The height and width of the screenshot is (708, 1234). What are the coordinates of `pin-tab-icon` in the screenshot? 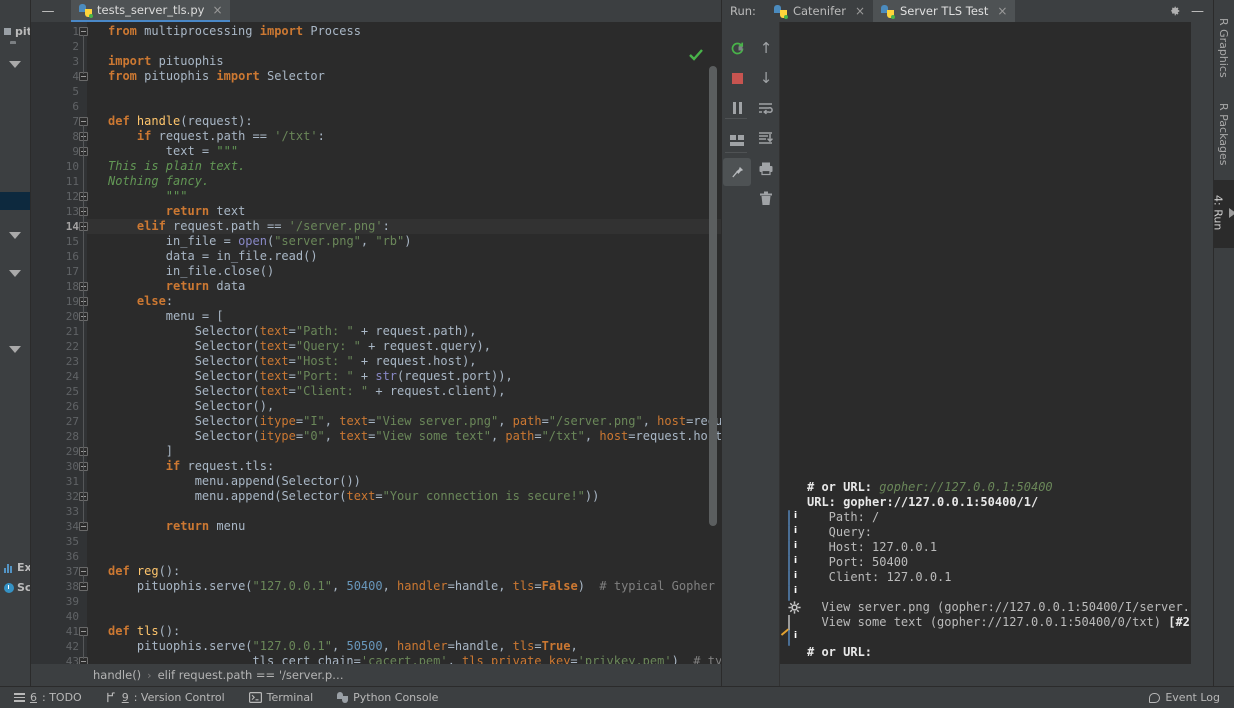 It's located at (737, 171).